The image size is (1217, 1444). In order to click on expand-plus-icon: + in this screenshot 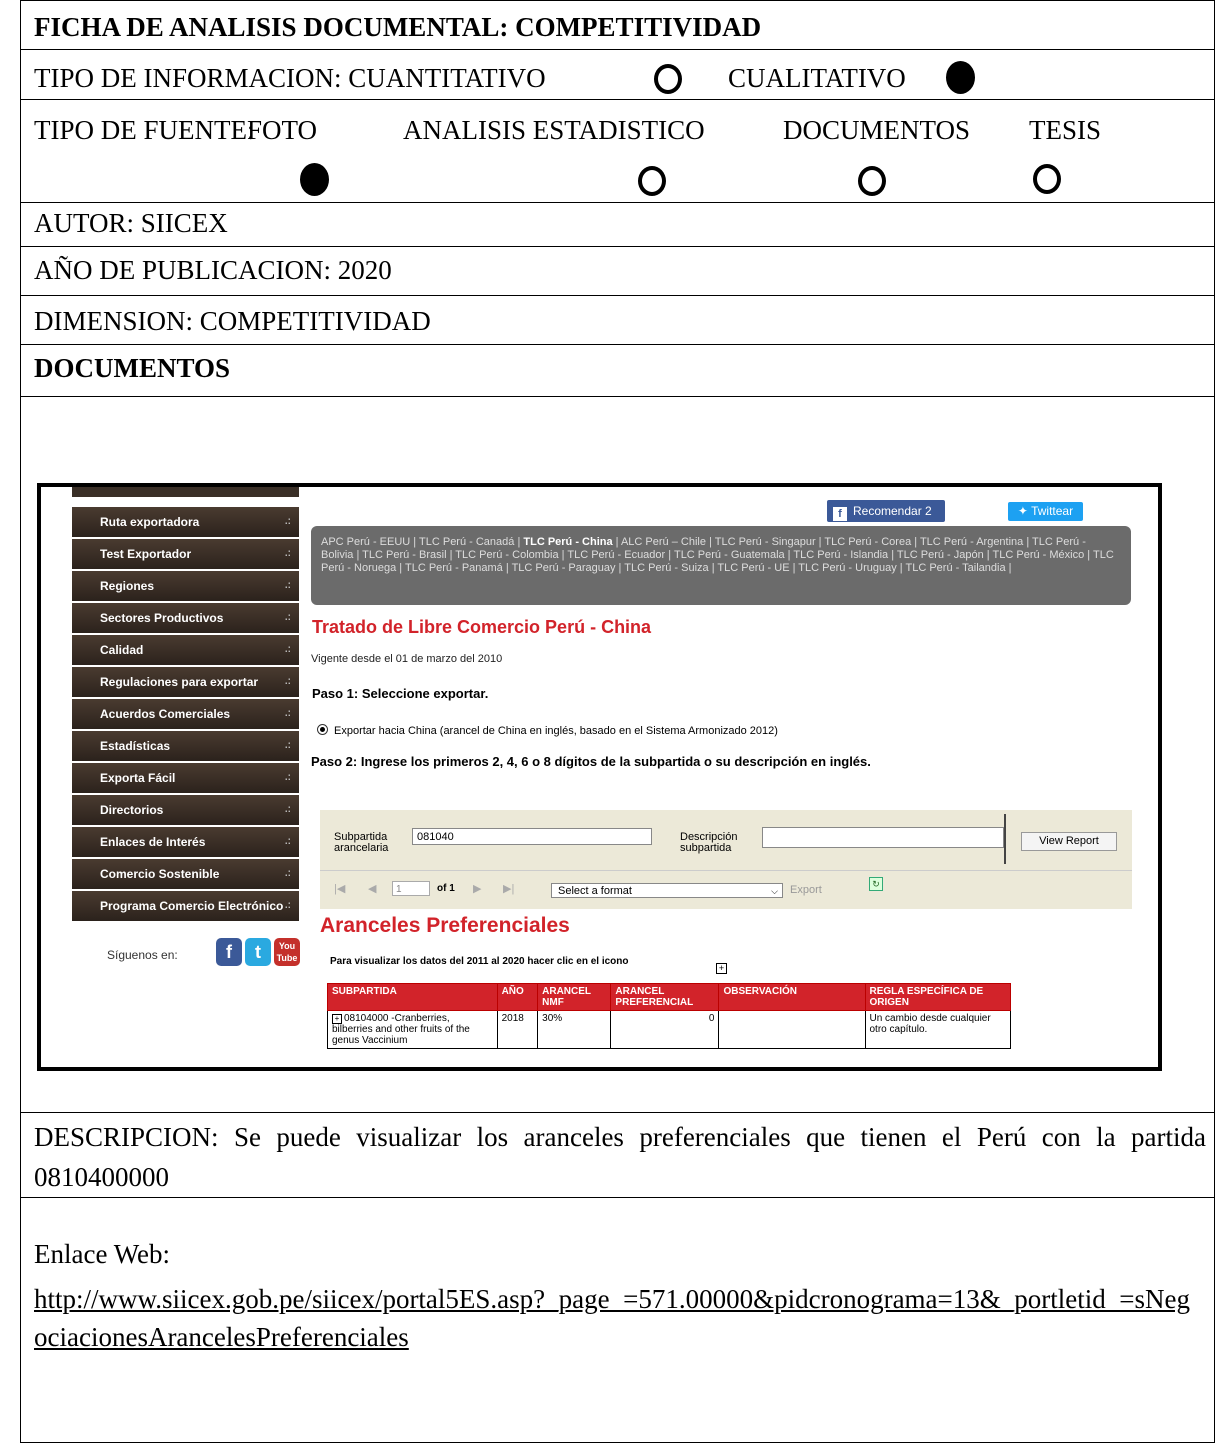, I will do `click(721, 968)`.